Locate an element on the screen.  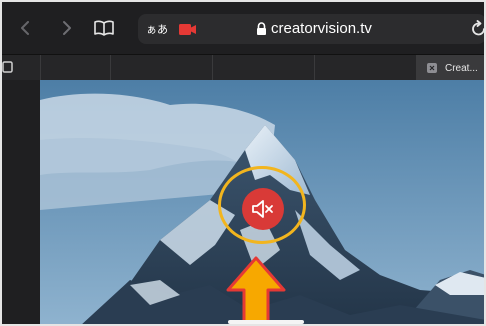
lock-icon is located at coordinates (261, 28).